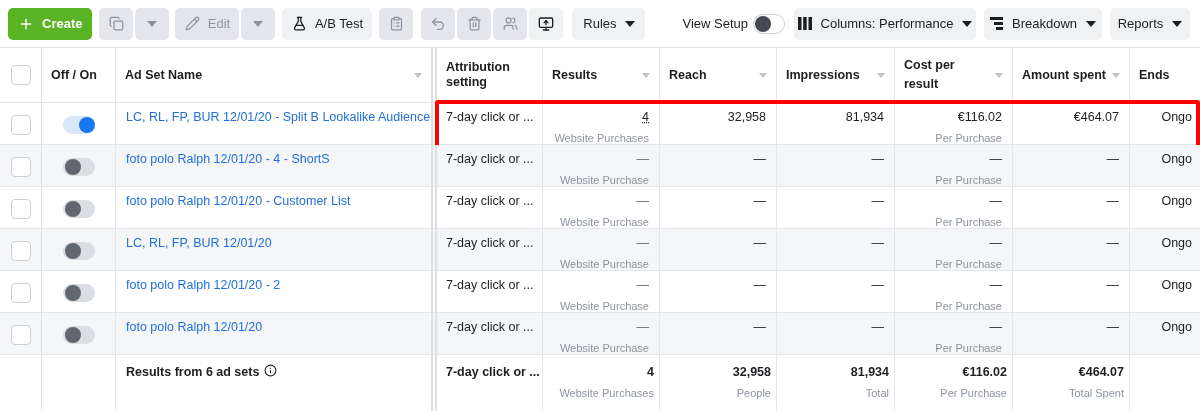 This screenshot has width=1200, height=411. Describe the element at coordinates (645, 117) in the screenshot. I see `results-value: 4` at that location.